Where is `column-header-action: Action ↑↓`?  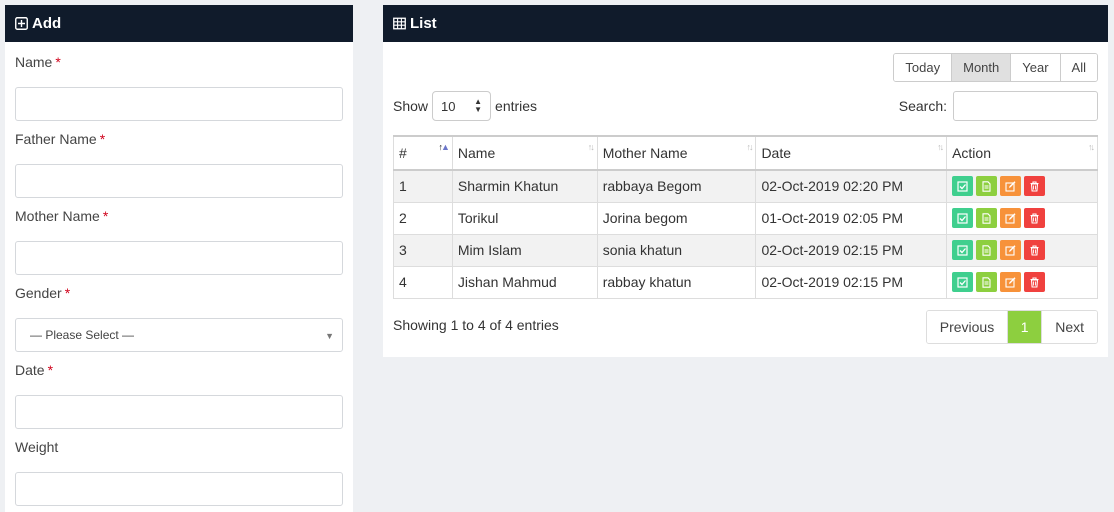 column-header-action: Action ↑↓ is located at coordinates (1022, 153).